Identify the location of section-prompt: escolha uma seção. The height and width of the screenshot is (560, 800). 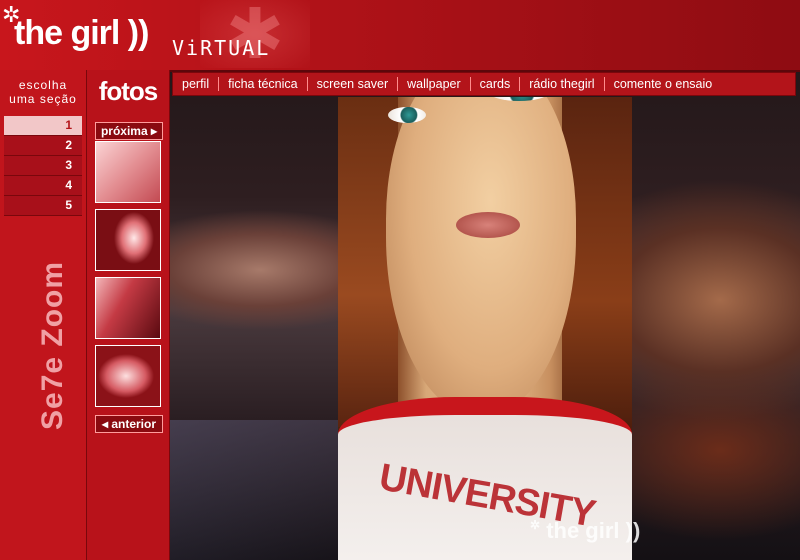
(43, 92).